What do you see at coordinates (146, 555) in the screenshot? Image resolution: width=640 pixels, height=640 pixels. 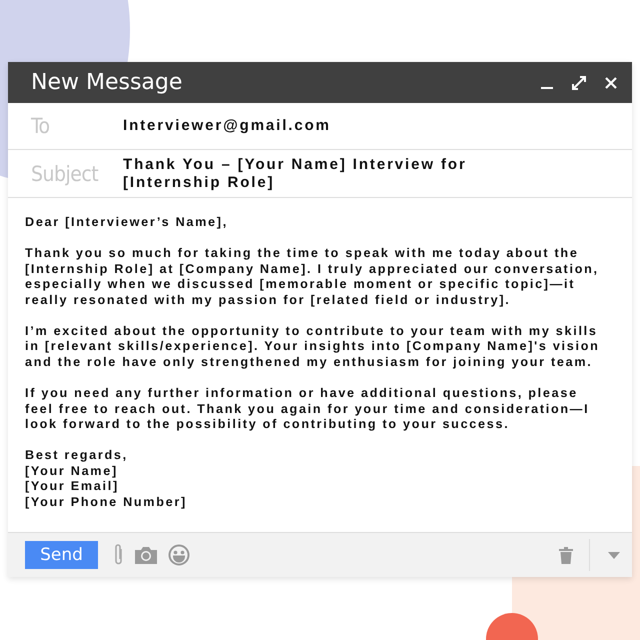 I see `camera-icon` at bounding box center [146, 555].